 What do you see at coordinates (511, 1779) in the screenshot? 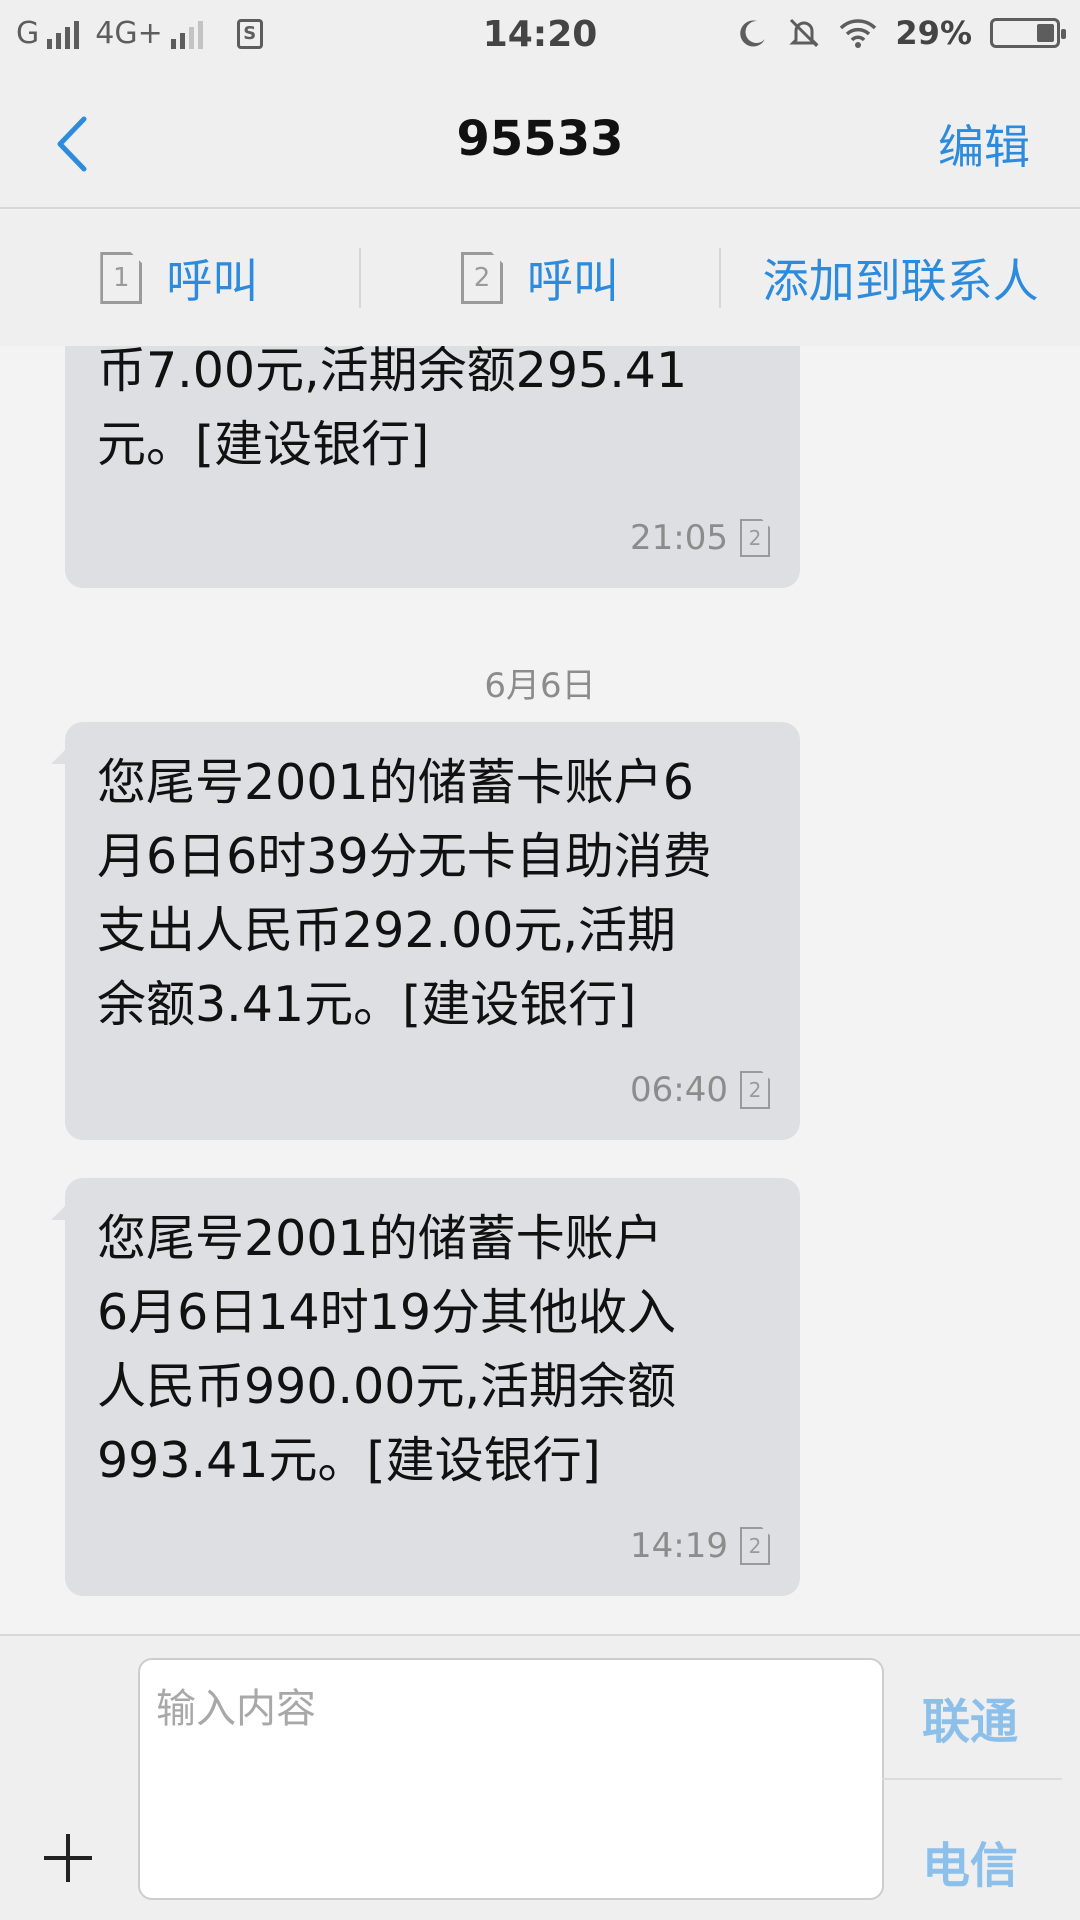
I see `message-input` at bounding box center [511, 1779].